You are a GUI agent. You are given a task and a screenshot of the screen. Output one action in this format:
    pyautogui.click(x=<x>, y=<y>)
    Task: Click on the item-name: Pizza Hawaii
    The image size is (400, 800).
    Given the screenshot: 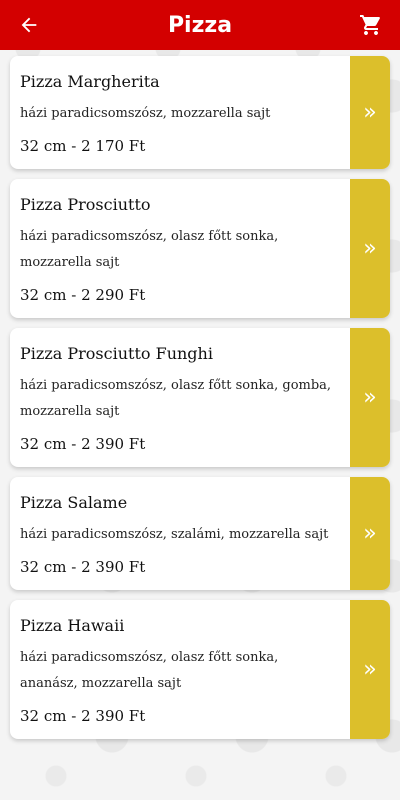 What is the action you would take?
    pyautogui.click(x=72, y=625)
    